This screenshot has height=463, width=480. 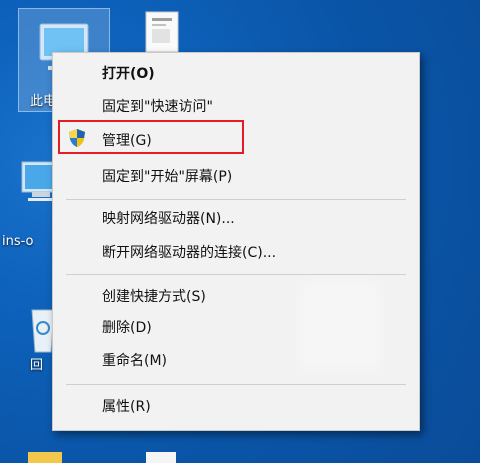 I want to click on menu-item-open-label: 打开(O), so click(x=128, y=74).